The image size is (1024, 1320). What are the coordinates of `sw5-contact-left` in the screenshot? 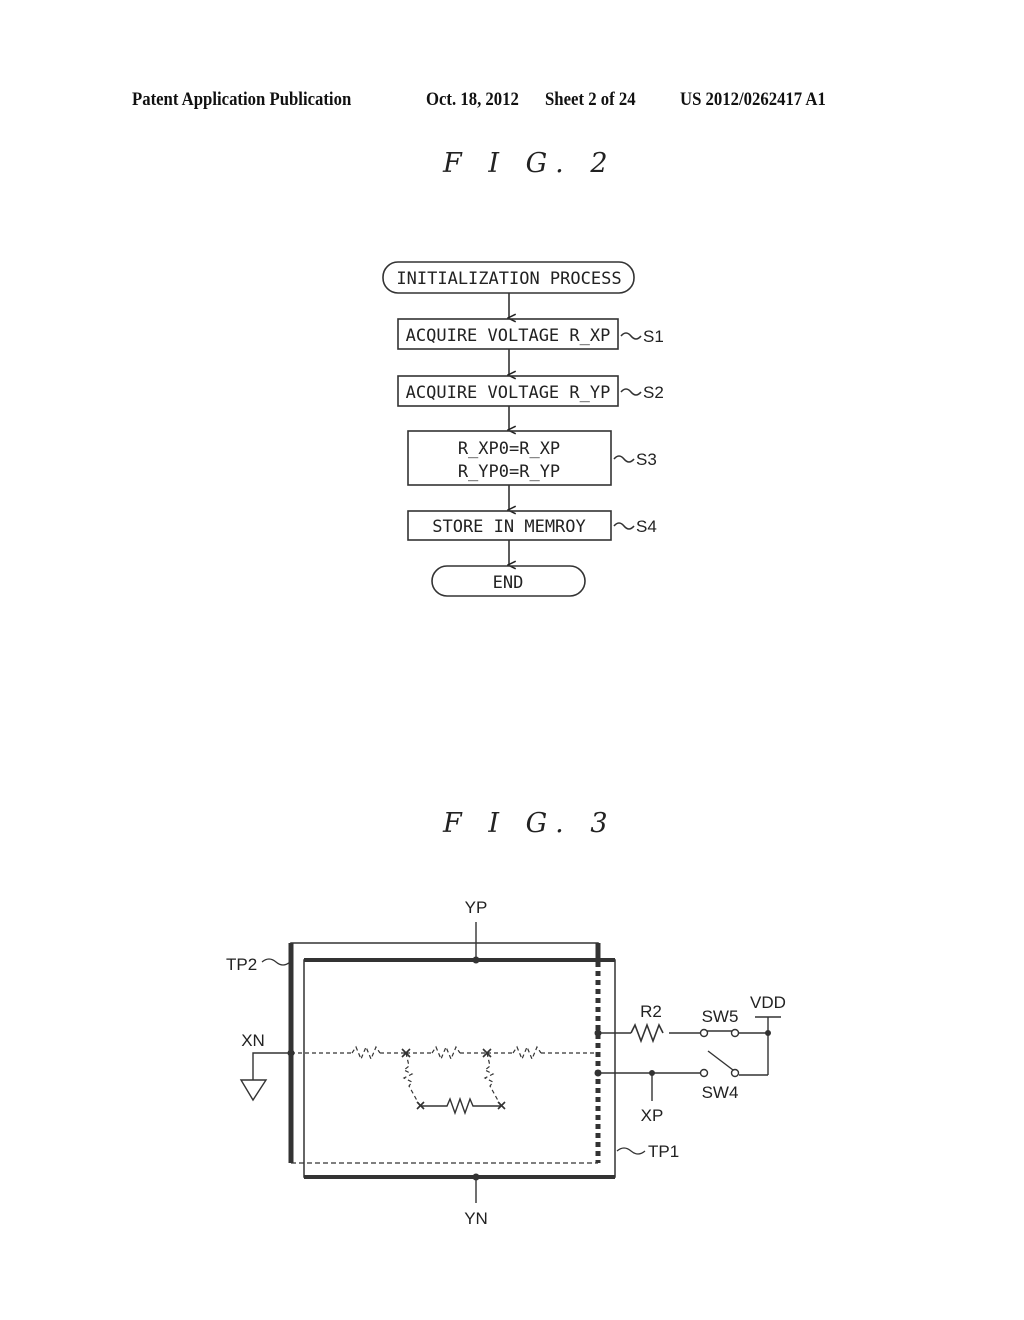 It's located at (704, 1033).